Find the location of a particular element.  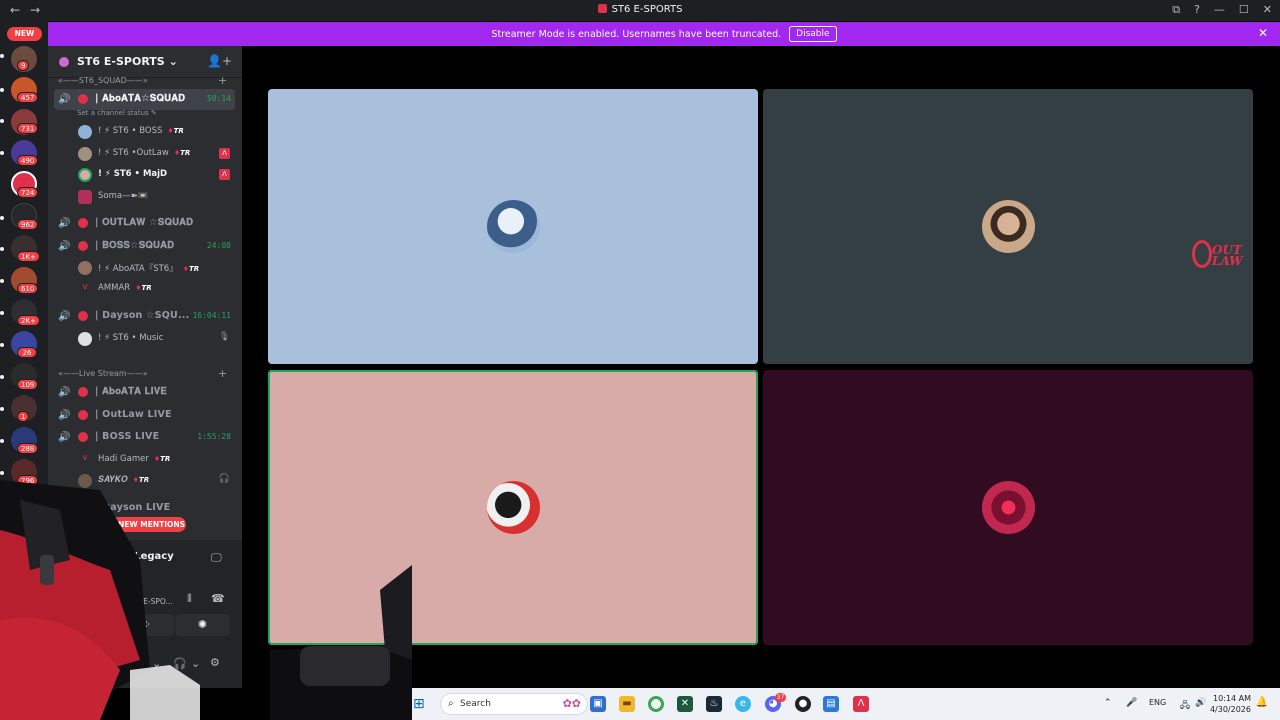

help-icon: ? is located at coordinates (1197, 10).